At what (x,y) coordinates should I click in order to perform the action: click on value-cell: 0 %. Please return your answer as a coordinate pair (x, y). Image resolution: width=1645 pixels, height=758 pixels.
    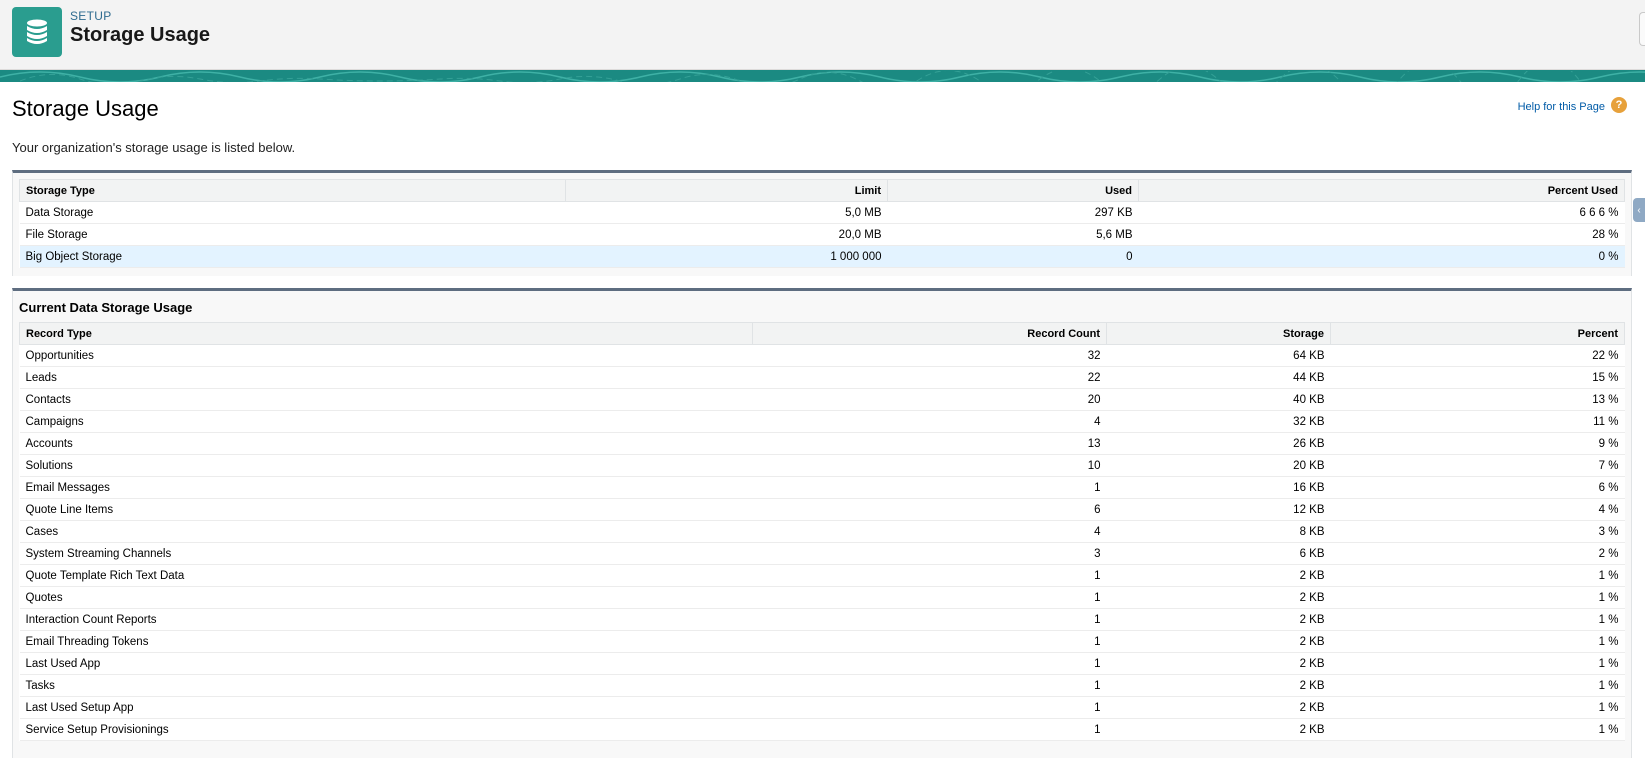
    Looking at the image, I should click on (1381, 256).